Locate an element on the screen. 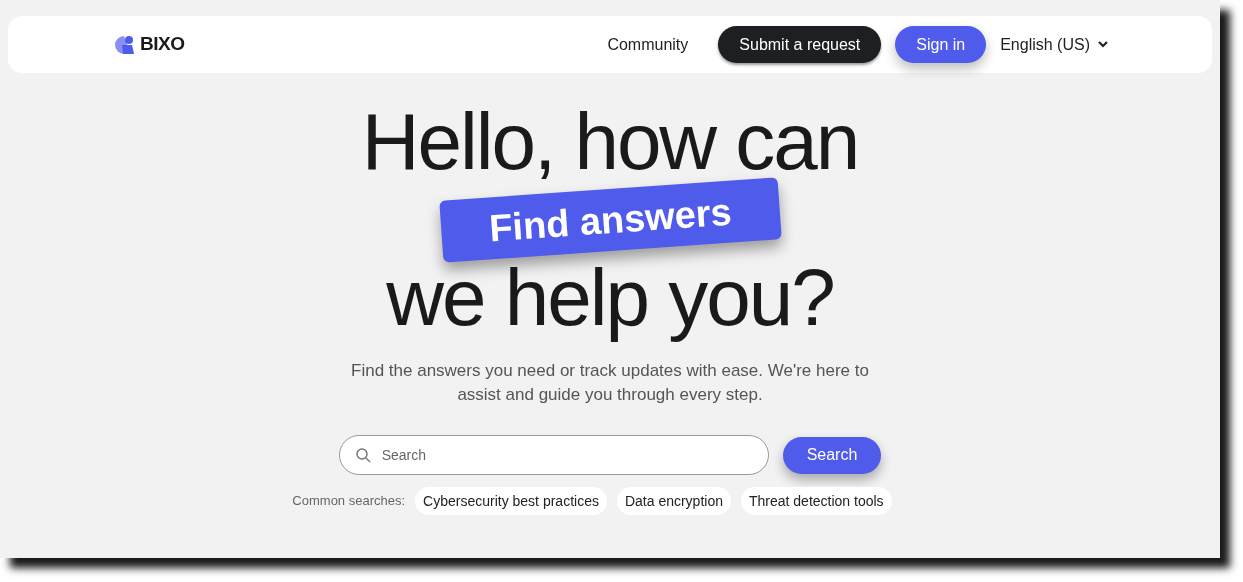 The image size is (1243, 582). search-field: Search is located at coordinates (553, 455).